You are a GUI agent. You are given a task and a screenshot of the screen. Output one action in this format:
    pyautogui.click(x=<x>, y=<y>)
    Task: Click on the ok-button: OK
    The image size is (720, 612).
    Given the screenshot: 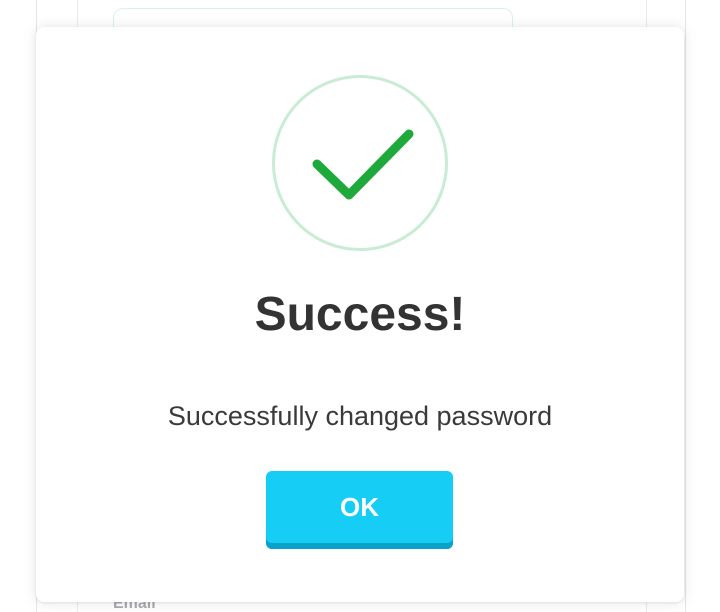 What is the action you would take?
    pyautogui.click(x=359, y=510)
    